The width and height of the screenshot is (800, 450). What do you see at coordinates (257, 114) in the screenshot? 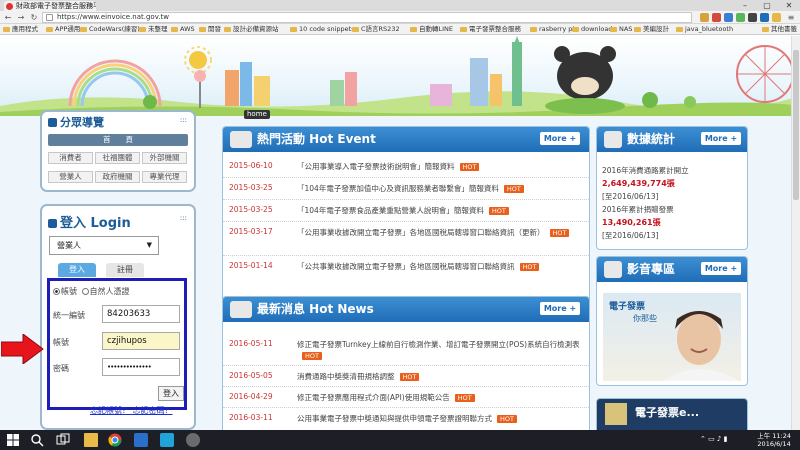
I see `breadcrumb-home: home` at bounding box center [257, 114].